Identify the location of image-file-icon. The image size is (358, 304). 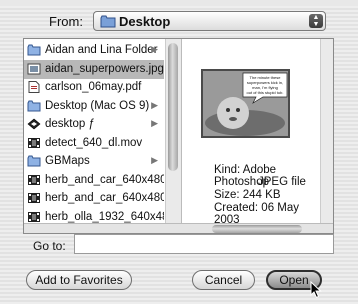
(34, 69).